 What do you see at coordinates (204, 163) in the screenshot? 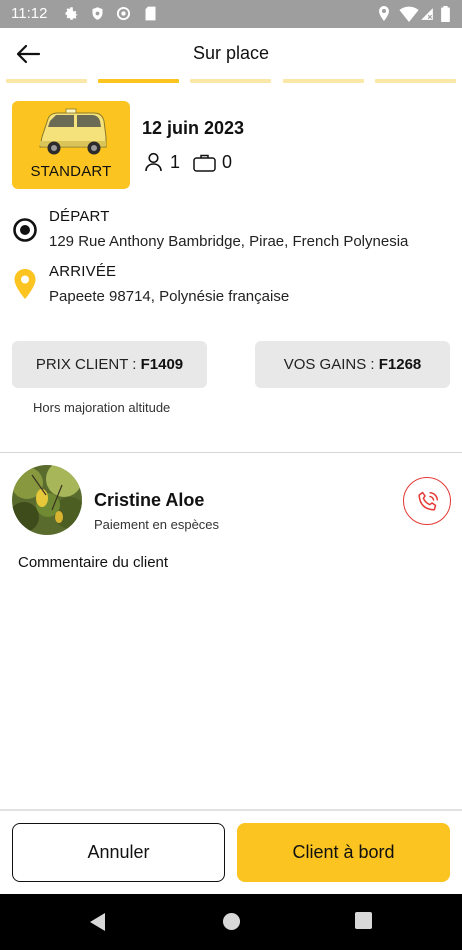
I see `luggage-icon` at bounding box center [204, 163].